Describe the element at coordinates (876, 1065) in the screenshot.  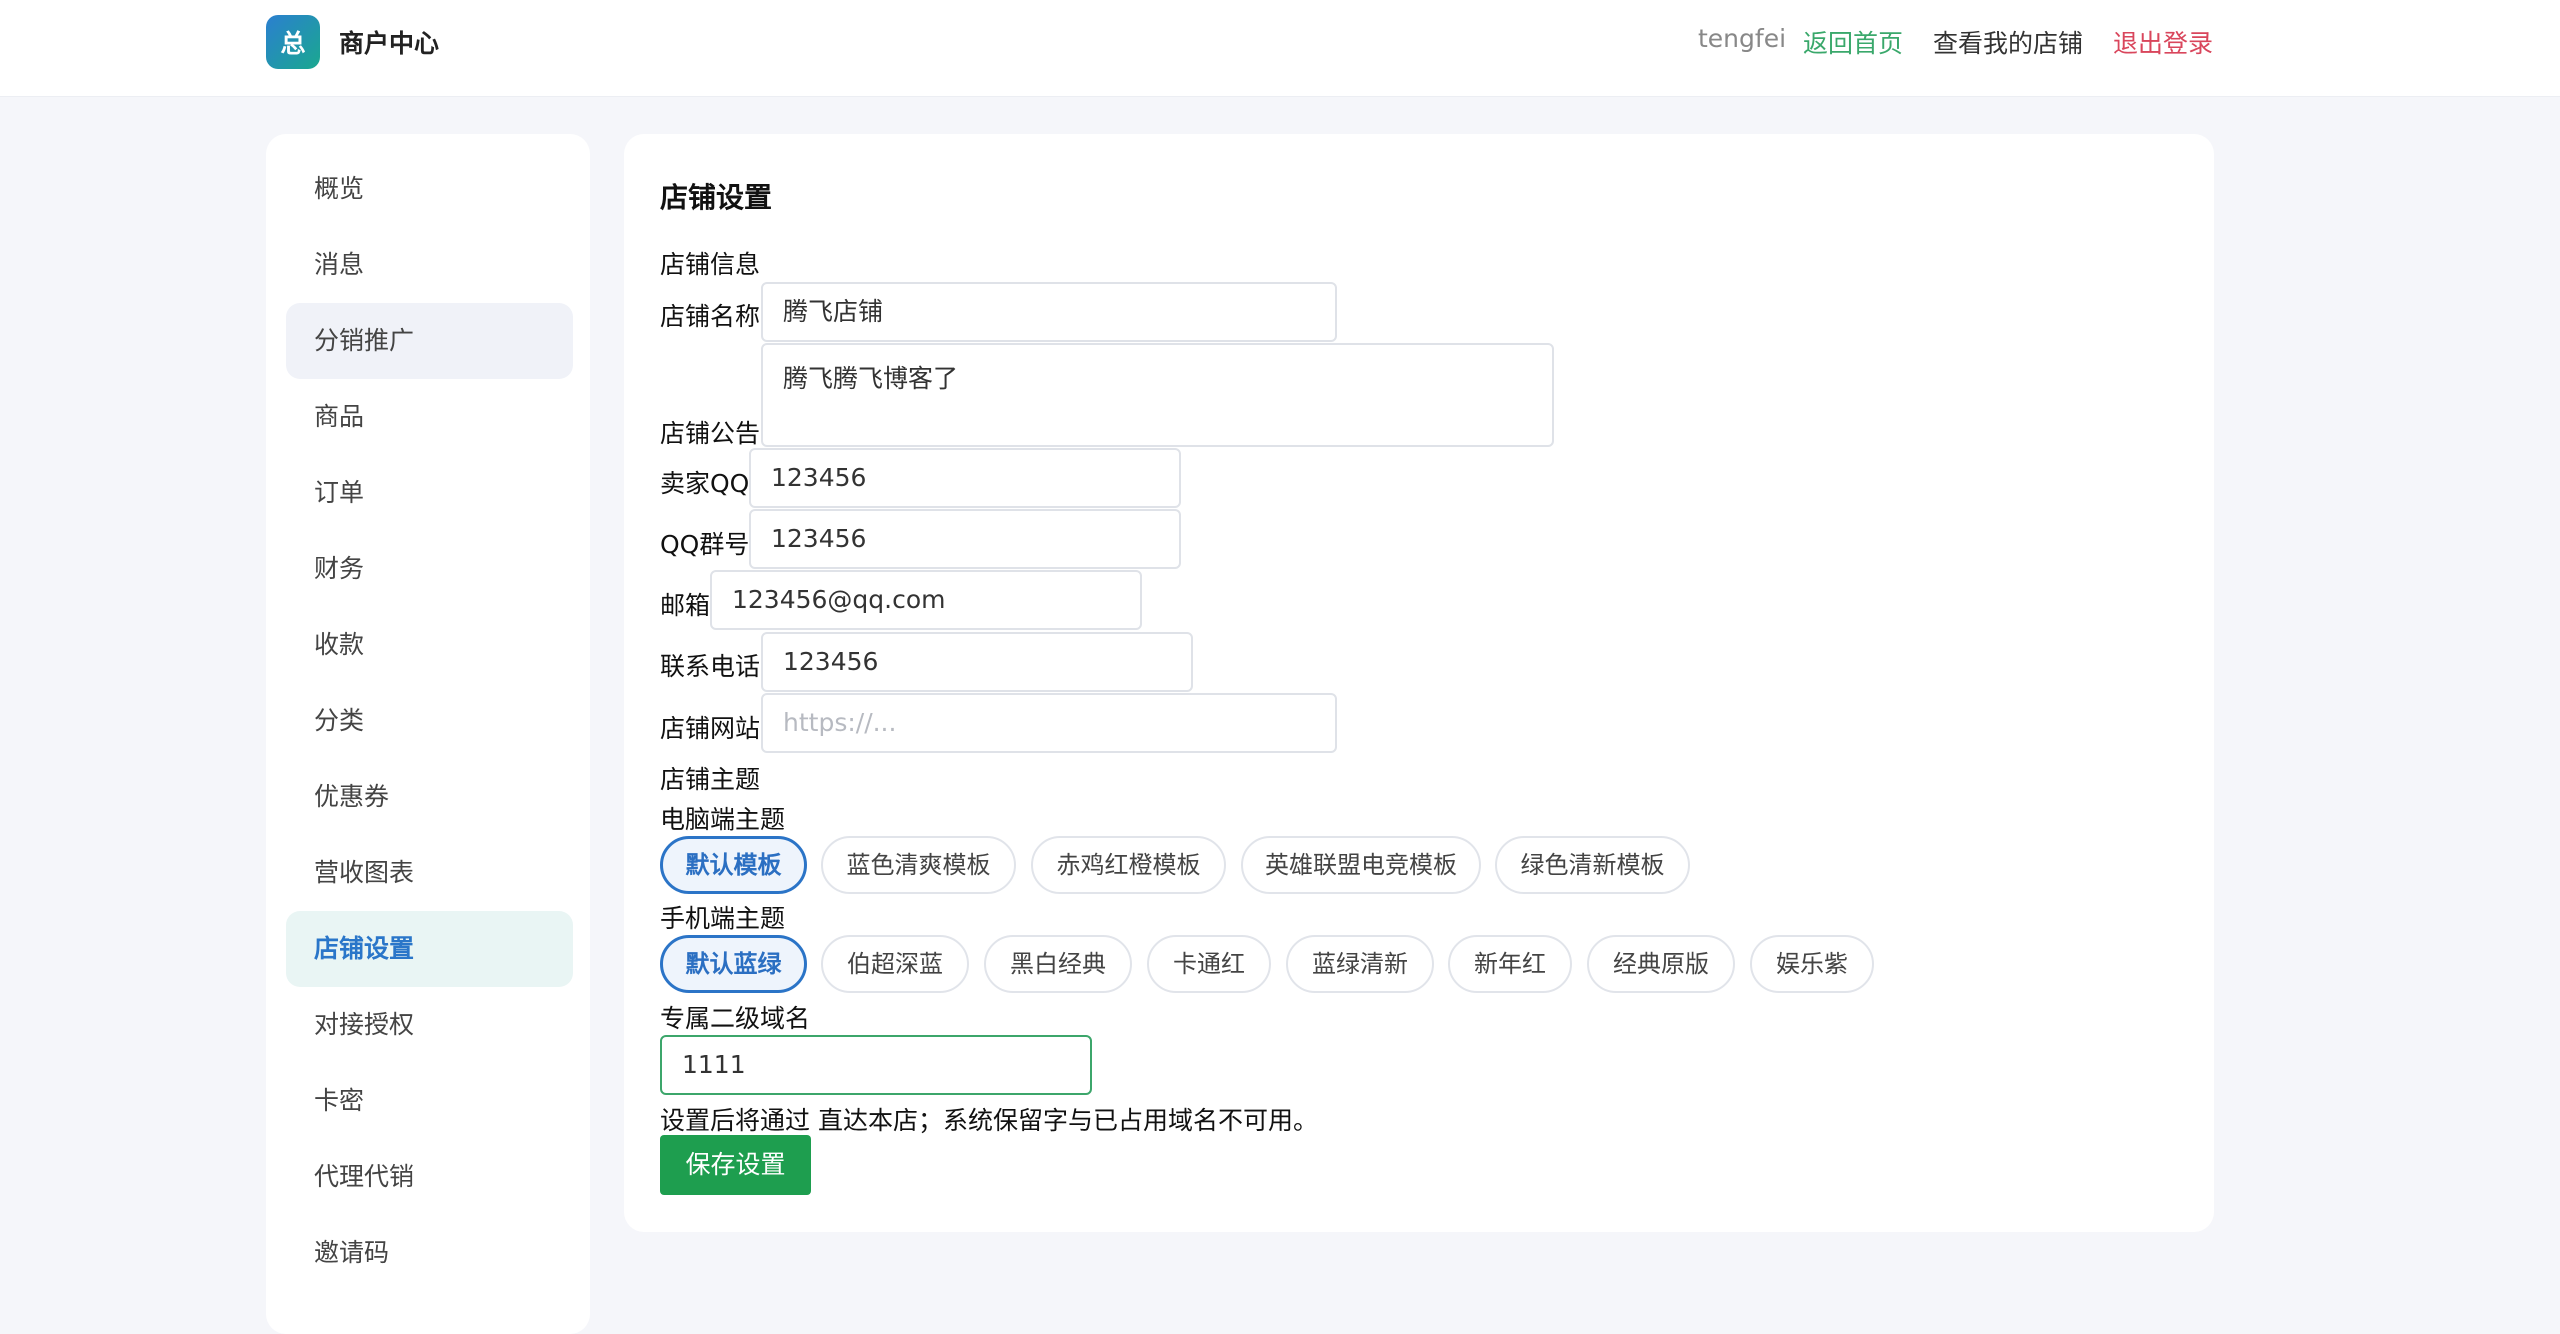
I see `subdomain-input: 1111` at that location.